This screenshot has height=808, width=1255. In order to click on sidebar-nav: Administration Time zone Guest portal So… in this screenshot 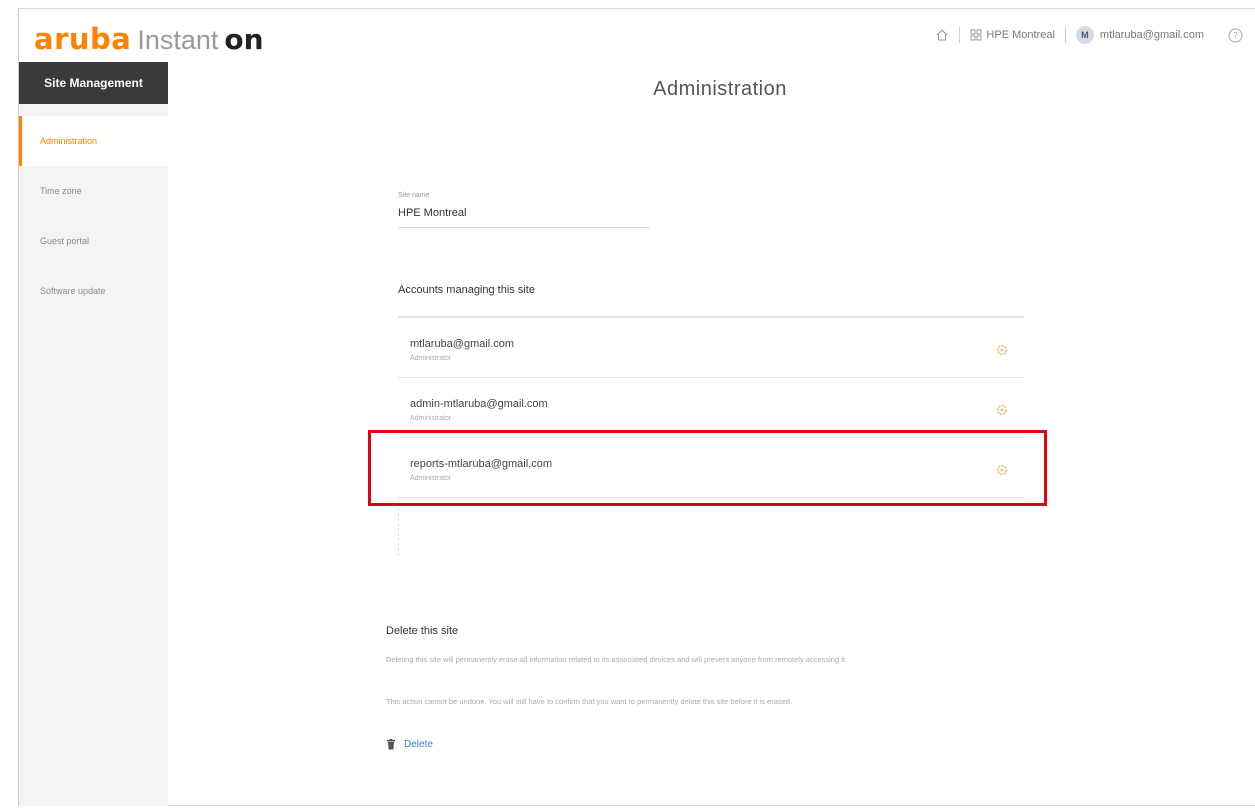, I will do `click(93, 216)`.